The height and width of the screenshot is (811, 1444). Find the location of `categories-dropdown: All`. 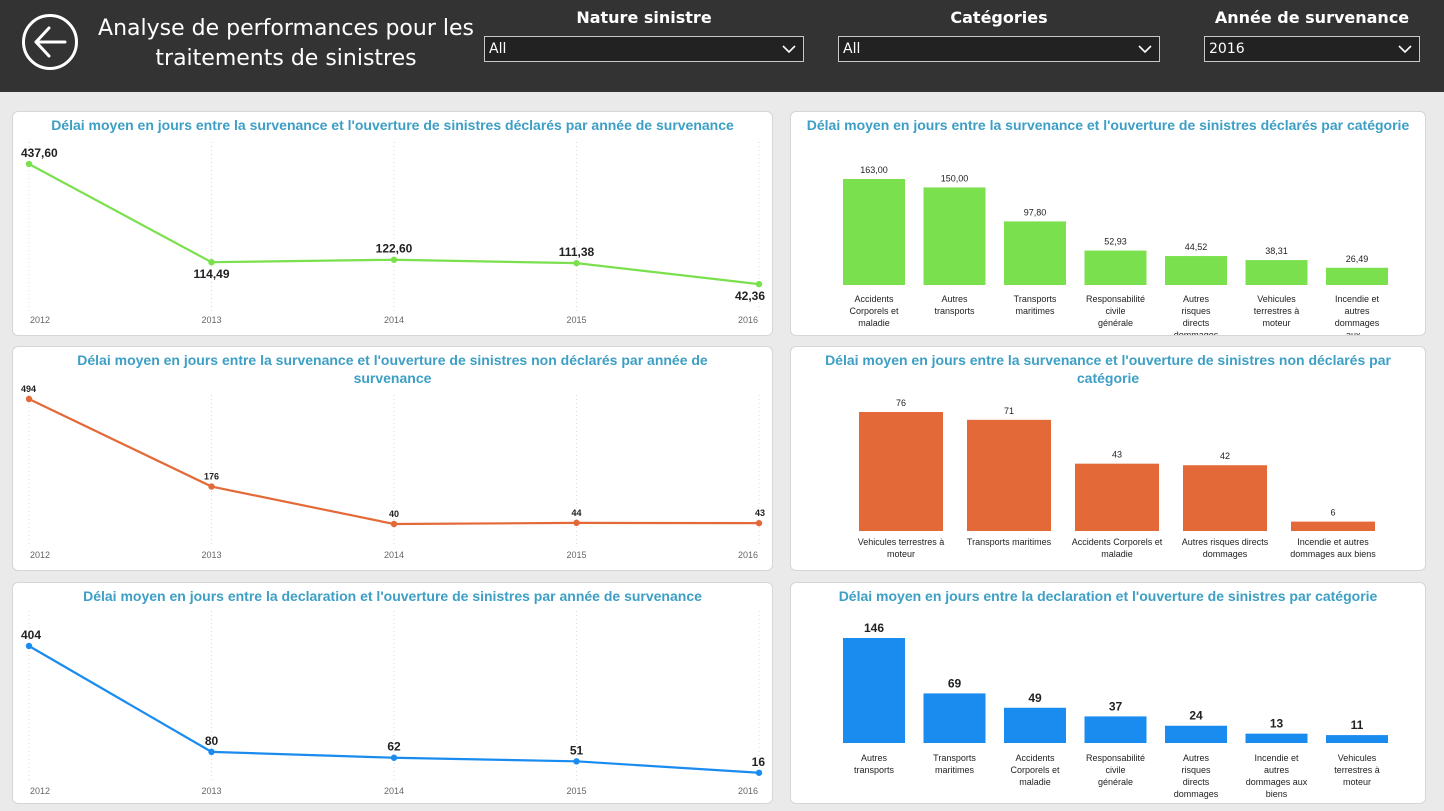

categories-dropdown: All is located at coordinates (999, 49).